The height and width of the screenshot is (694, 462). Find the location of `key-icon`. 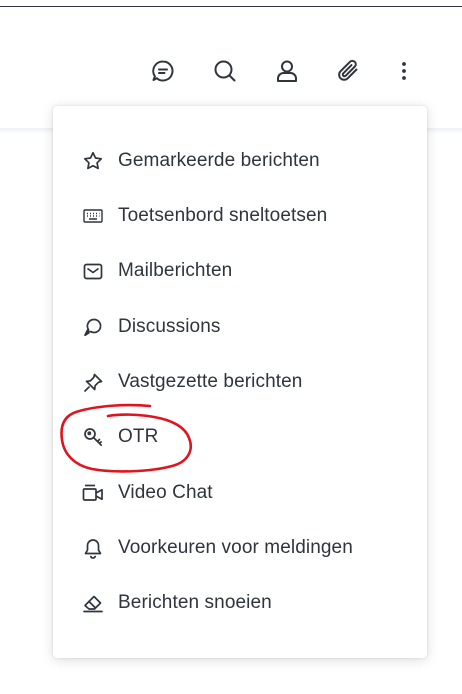

key-icon is located at coordinates (93, 437).